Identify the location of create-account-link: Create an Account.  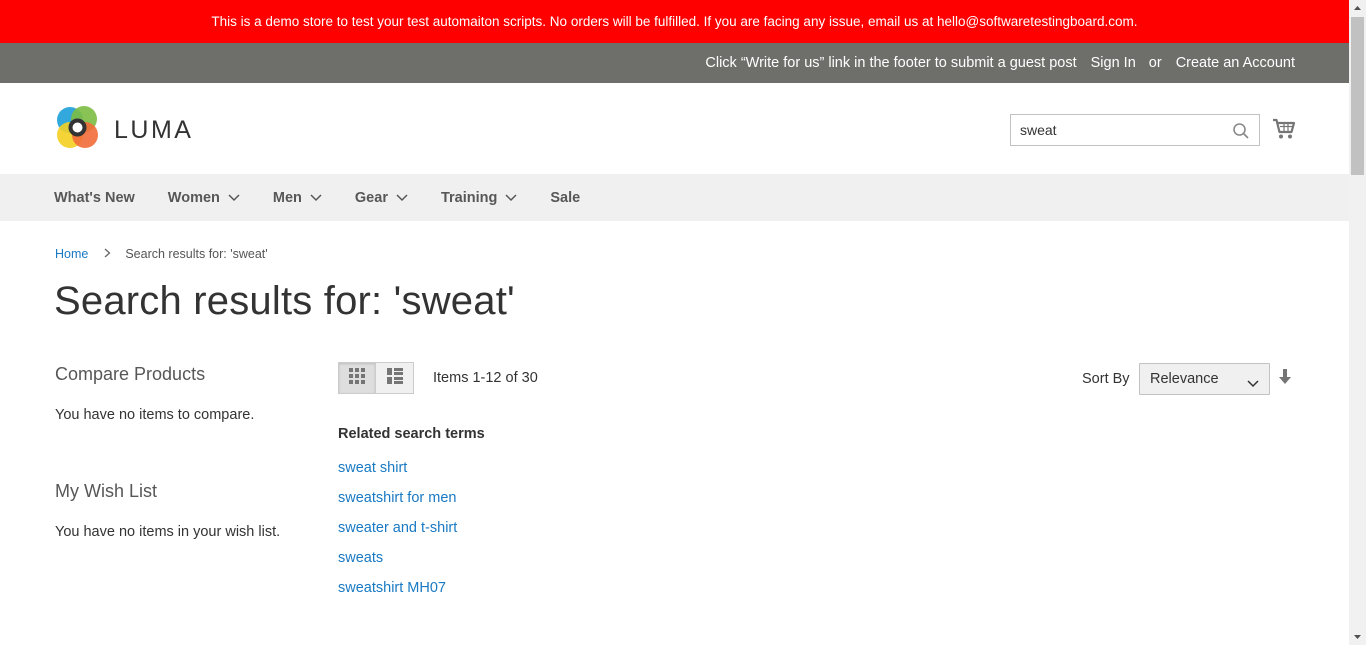
(1235, 63).